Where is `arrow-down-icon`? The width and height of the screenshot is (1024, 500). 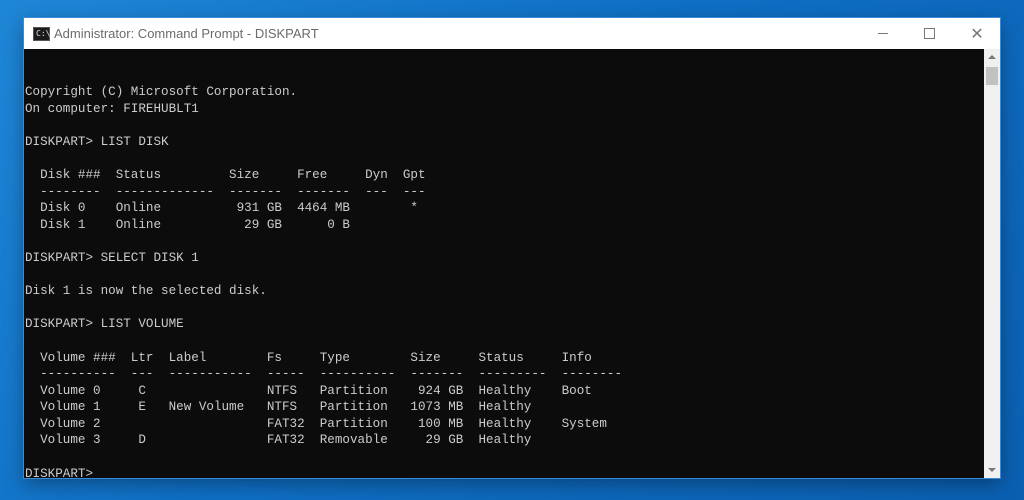
arrow-down-icon is located at coordinates (992, 470).